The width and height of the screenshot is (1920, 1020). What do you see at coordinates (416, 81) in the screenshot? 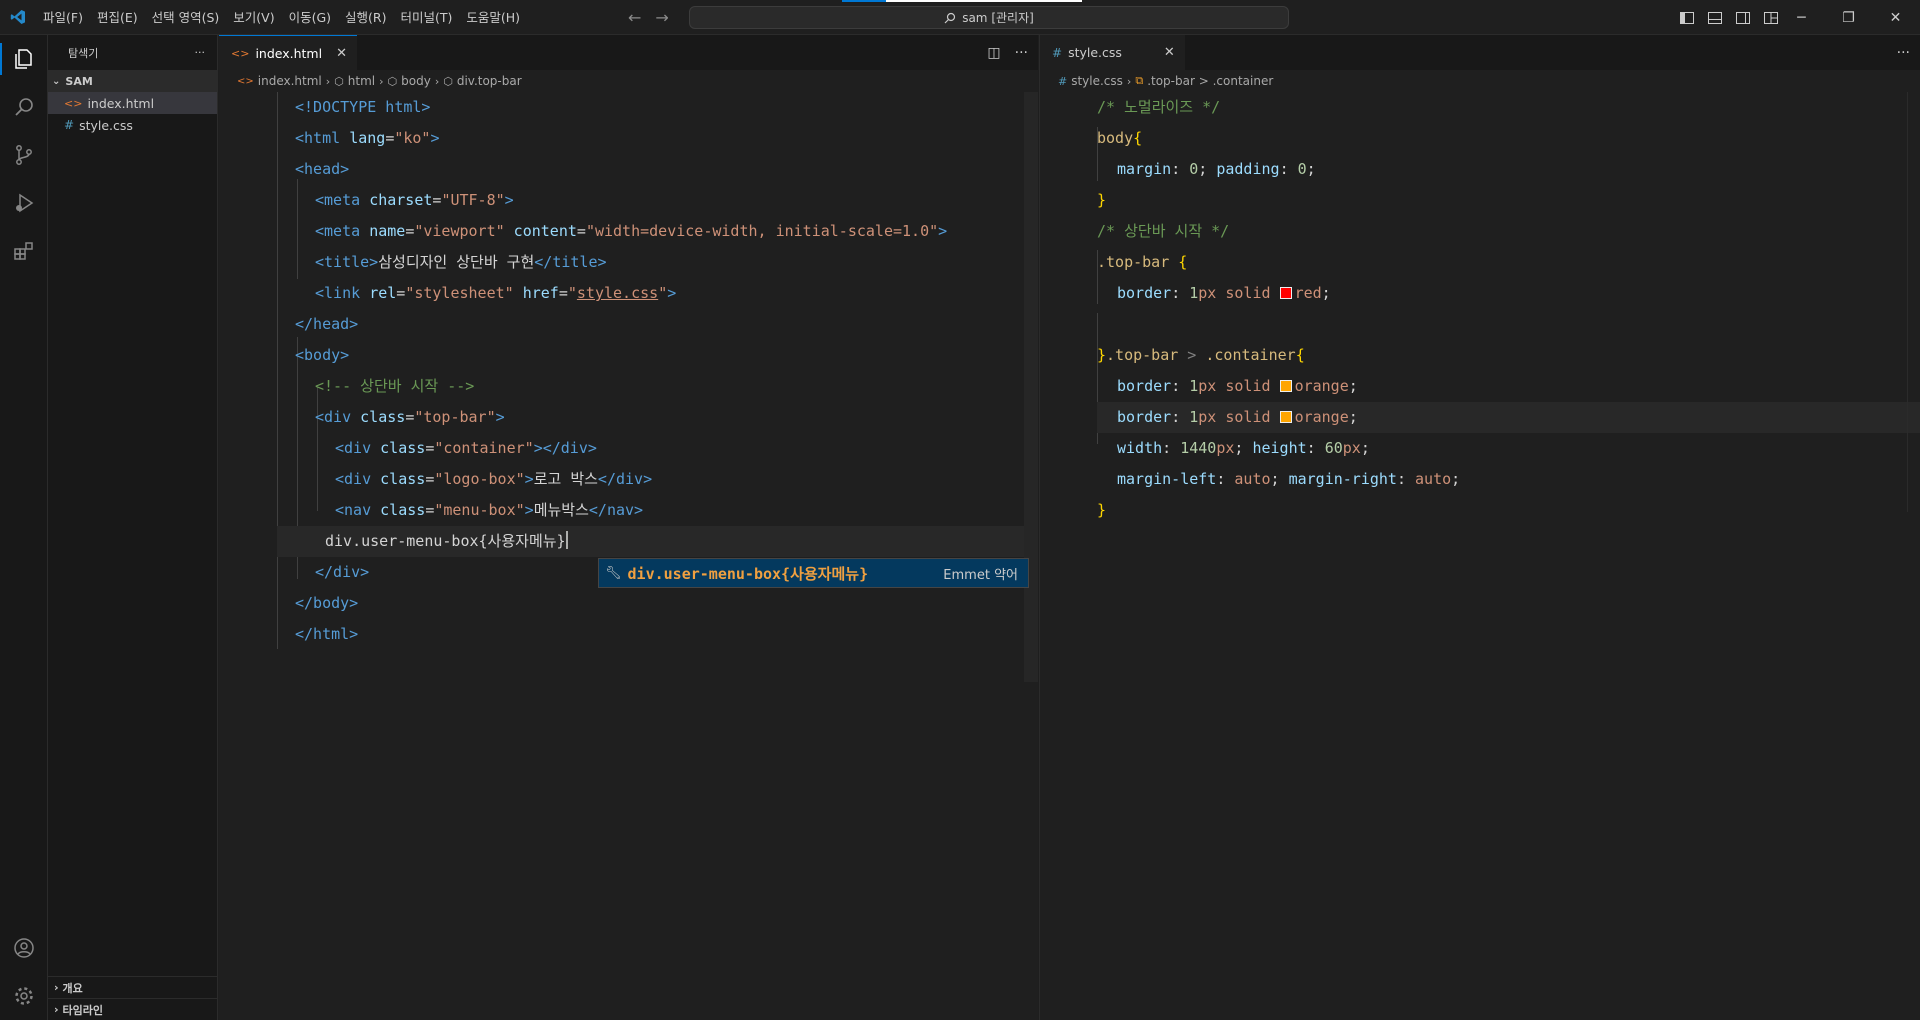
I see `breadcrumb-item: body` at bounding box center [416, 81].